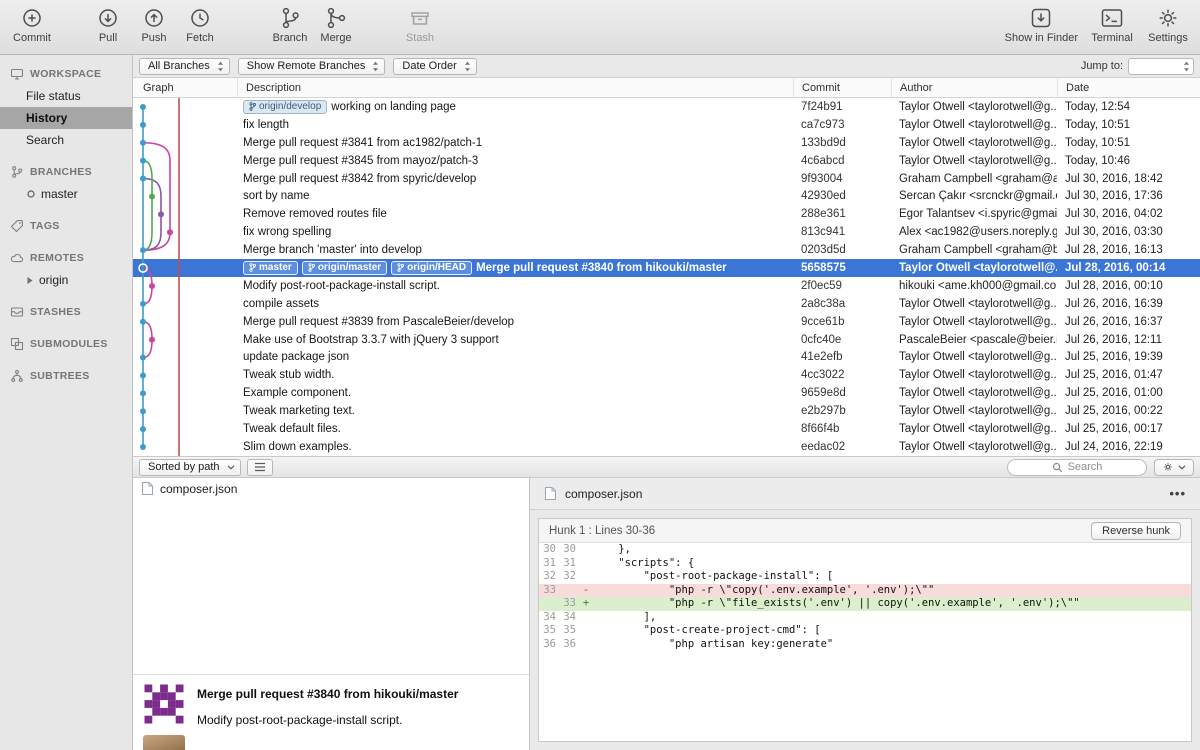 This screenshot has width=1200, height=750. What do you see at coordinates (515, 232) in the screenshot?
I see `commit-description-cell: fix wrong spelling` at bounding box center [515, 232].